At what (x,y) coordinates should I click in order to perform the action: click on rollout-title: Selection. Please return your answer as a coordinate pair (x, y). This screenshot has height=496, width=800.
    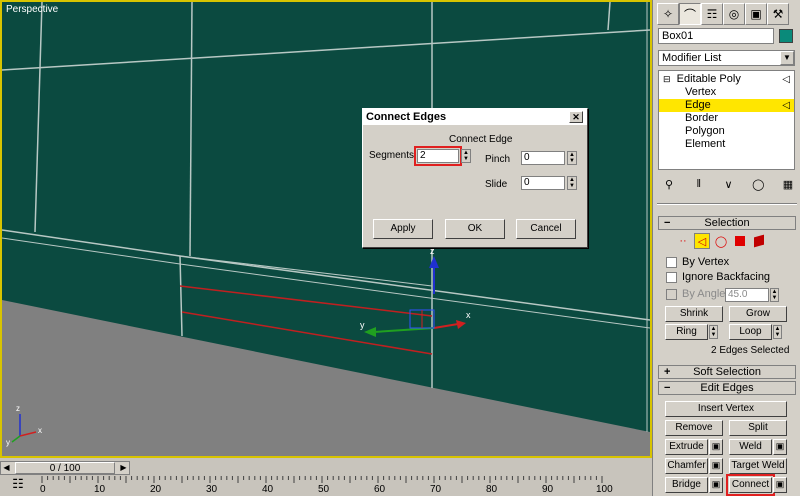
    Looking at the image, I should click on (727, 223).